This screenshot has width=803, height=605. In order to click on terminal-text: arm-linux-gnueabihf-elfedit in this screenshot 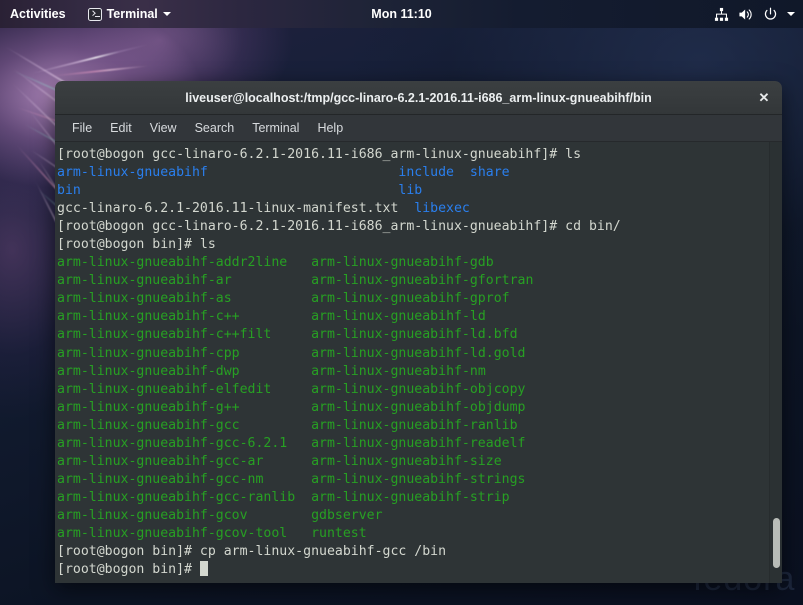, I will do `click(164, 389)`.